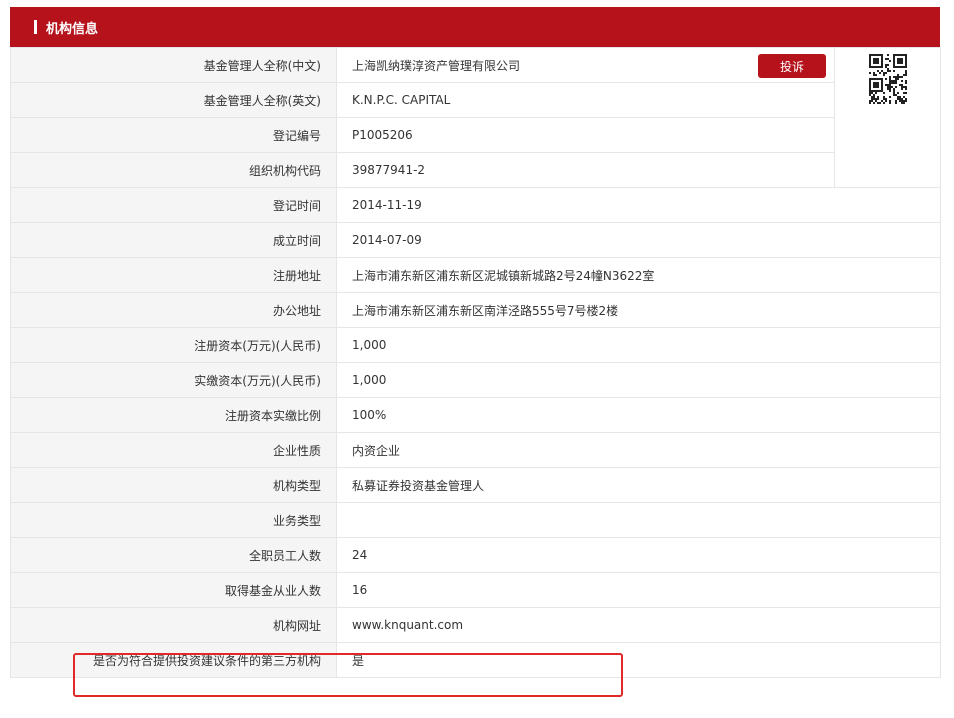 The height and width of the screenshot is (718, 954). What do you see at coordinates (173, 135) in the screenshot?
I see `row-label: 登记编号` at bounding box center [173, 135].